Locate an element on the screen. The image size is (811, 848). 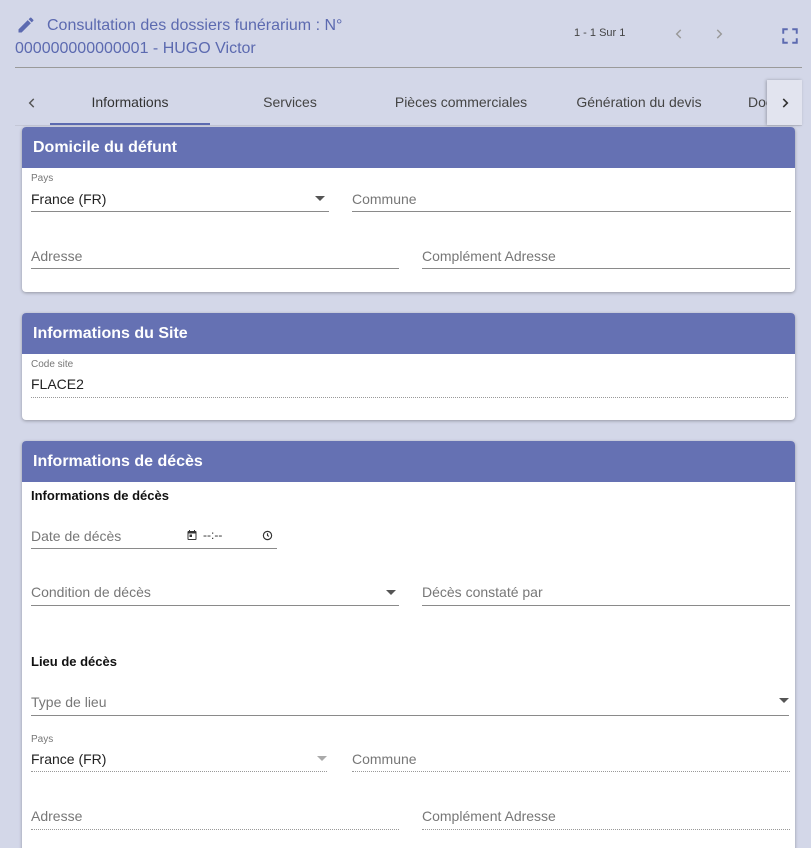
lieu-adresse-input: Adresse is located at coordinates (215, 820).